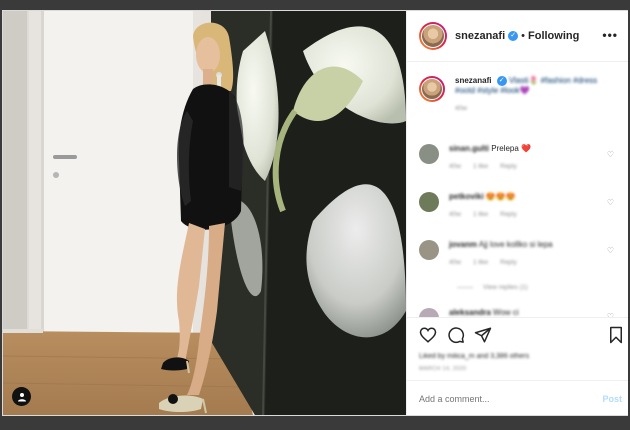  I want to click on view-replies-button: View replies (1), so click(492, 287).